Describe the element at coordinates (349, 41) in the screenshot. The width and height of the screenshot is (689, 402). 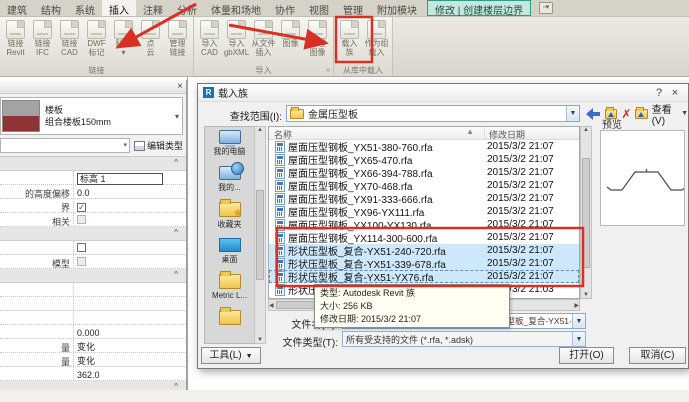
I see `ribbon-button: 载入族` at that location.